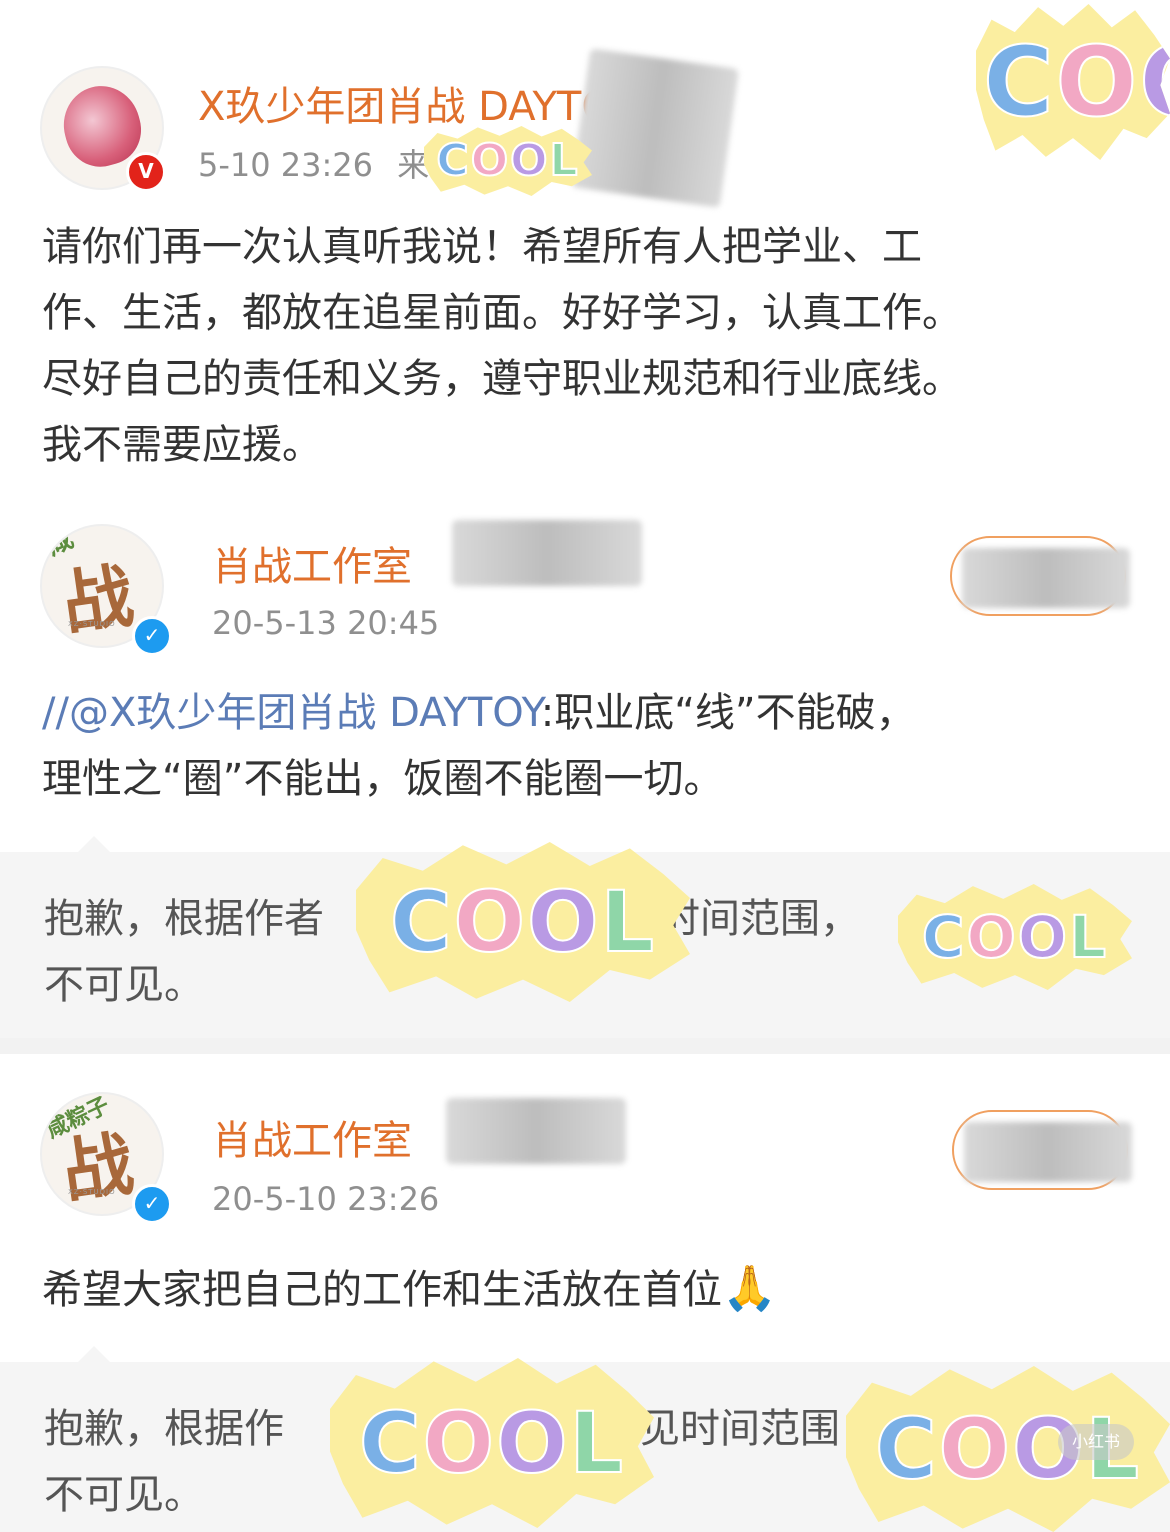  Describe the element at coordinates (585, 1046) in the screenshot. I see `post-divider` at that location.